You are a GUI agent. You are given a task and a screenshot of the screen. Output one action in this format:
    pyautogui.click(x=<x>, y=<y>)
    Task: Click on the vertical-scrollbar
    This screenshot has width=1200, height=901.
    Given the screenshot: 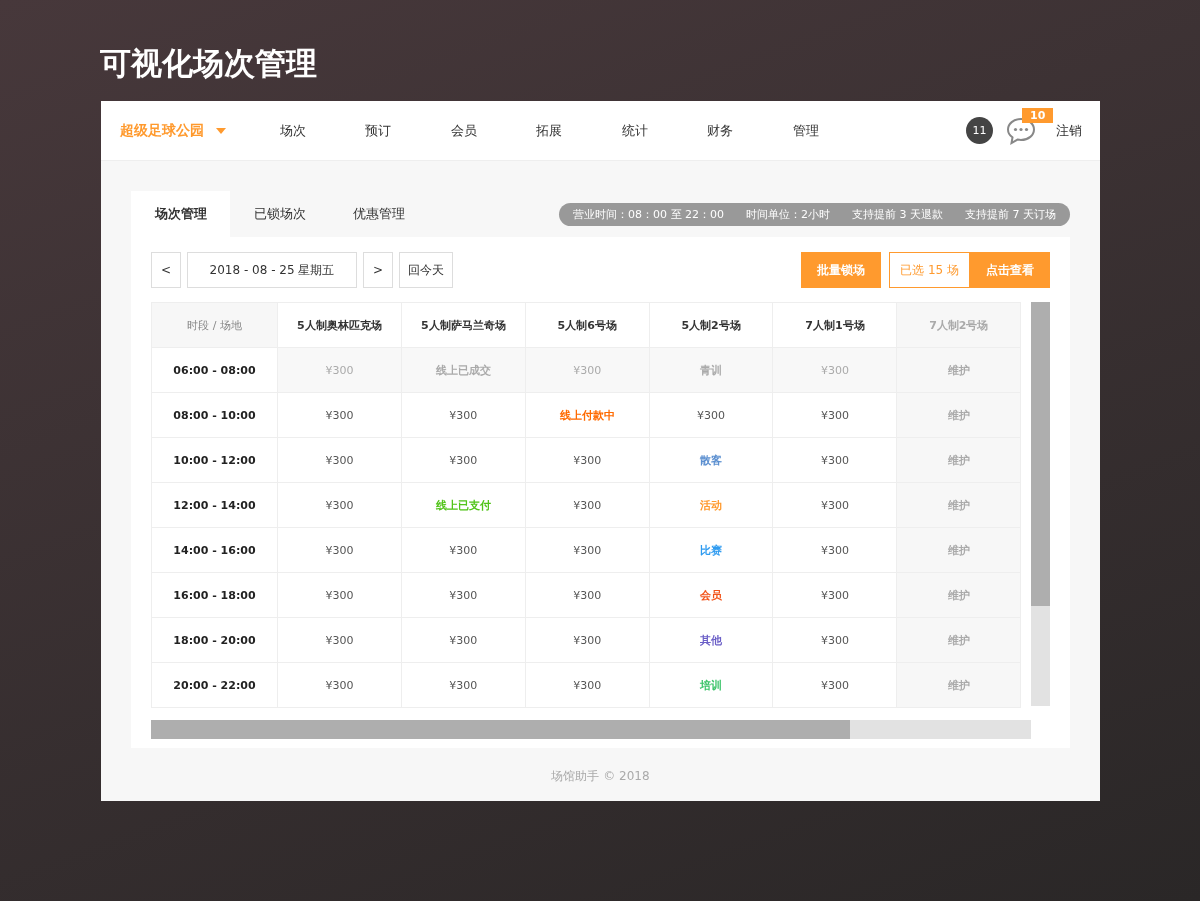 What is the action you would take?
    pyautogui.click(x=1040, y=504)
    